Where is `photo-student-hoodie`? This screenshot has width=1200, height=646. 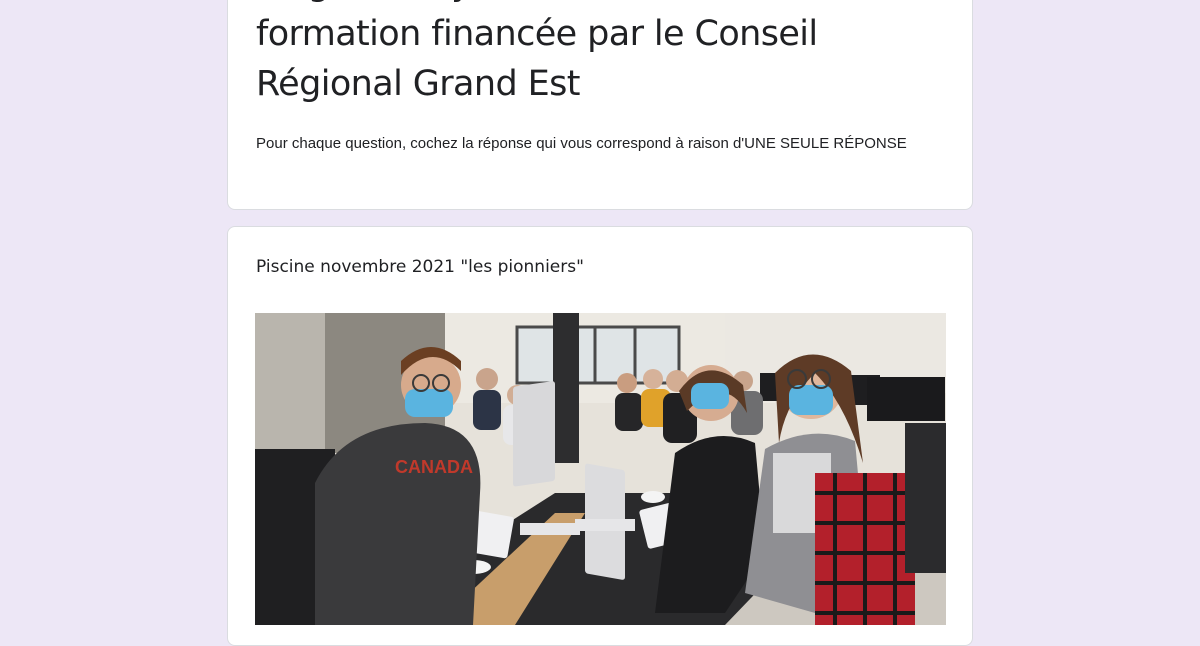
photo-student-hoodie is located at coordinates (398, 524).